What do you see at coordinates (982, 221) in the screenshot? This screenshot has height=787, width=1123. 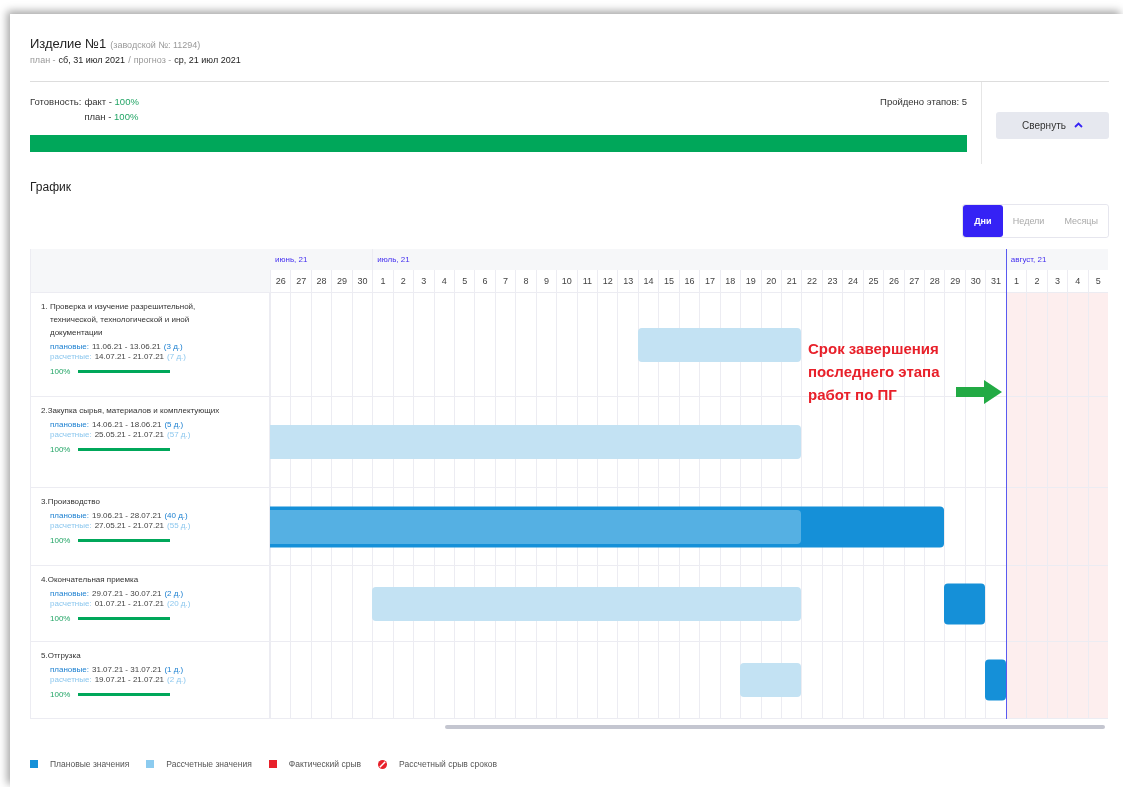 I see `view-tab: Дни` at bounding box center [982, 221].